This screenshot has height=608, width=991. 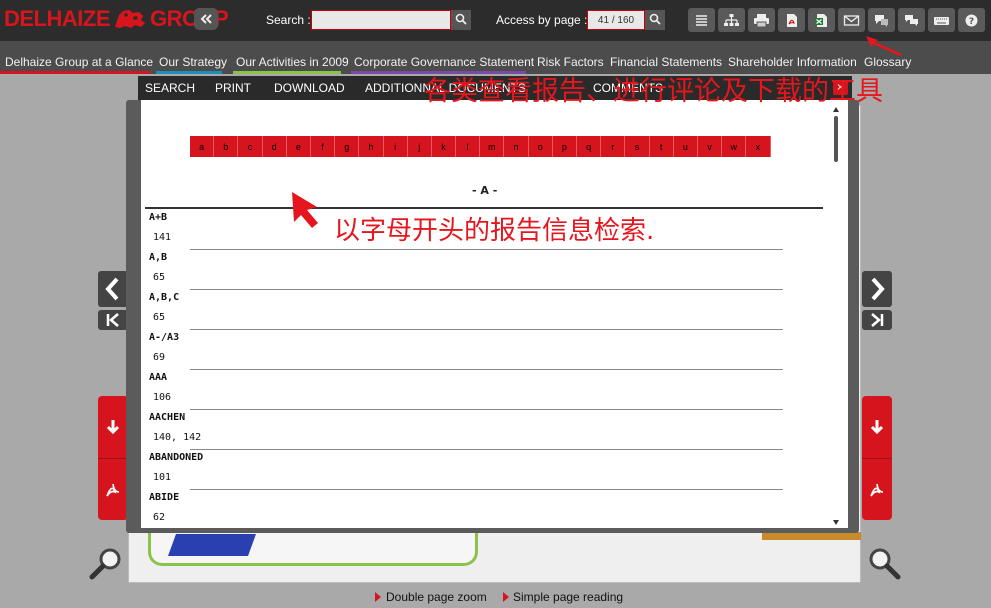 I want to click on page-number-input, so click(x=616, y=20).